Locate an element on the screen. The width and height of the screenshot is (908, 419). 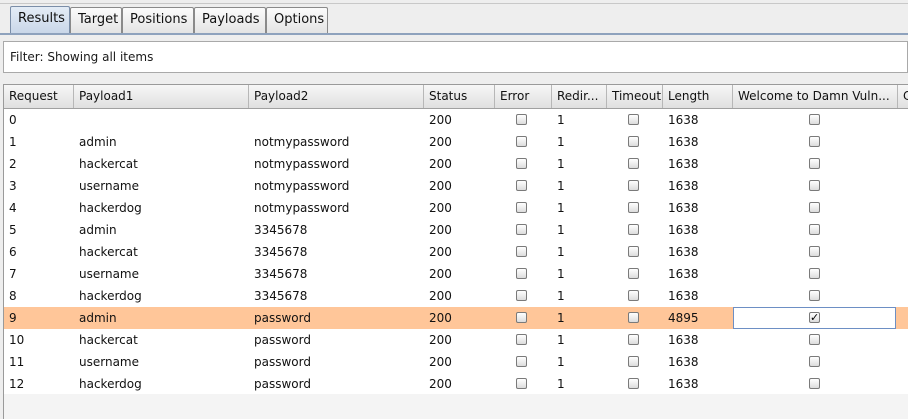
filter-bar: Filter: Showing all items is located at coordinates (455, 57).